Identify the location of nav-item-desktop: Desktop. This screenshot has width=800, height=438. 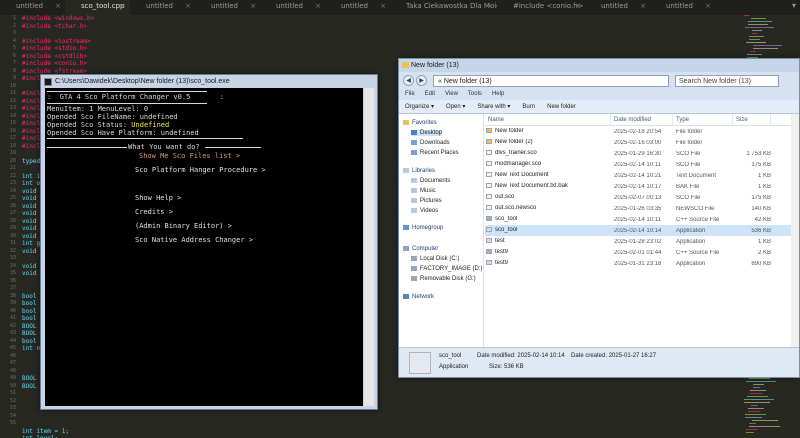
(427, 133).